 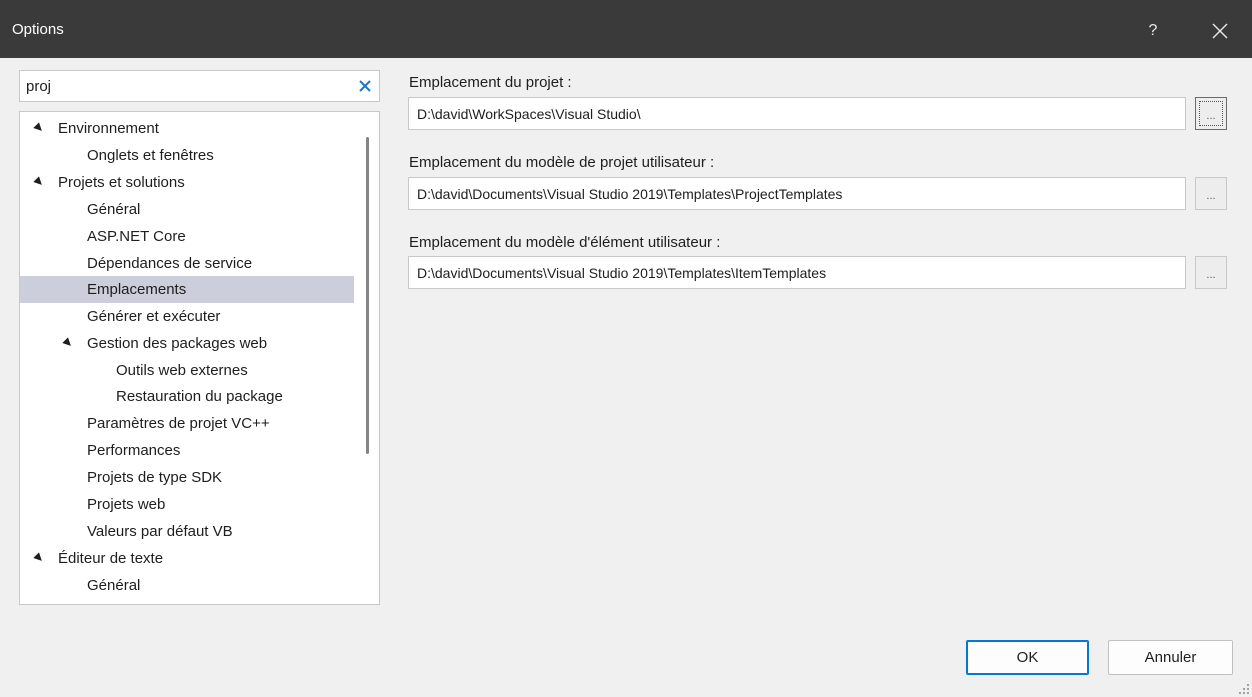 What do you see at coordinates (187, 182) in the screenshot?
I see `tree-item-projets-et-solutions: Projets et solutions` at bounding box center [187, 182].